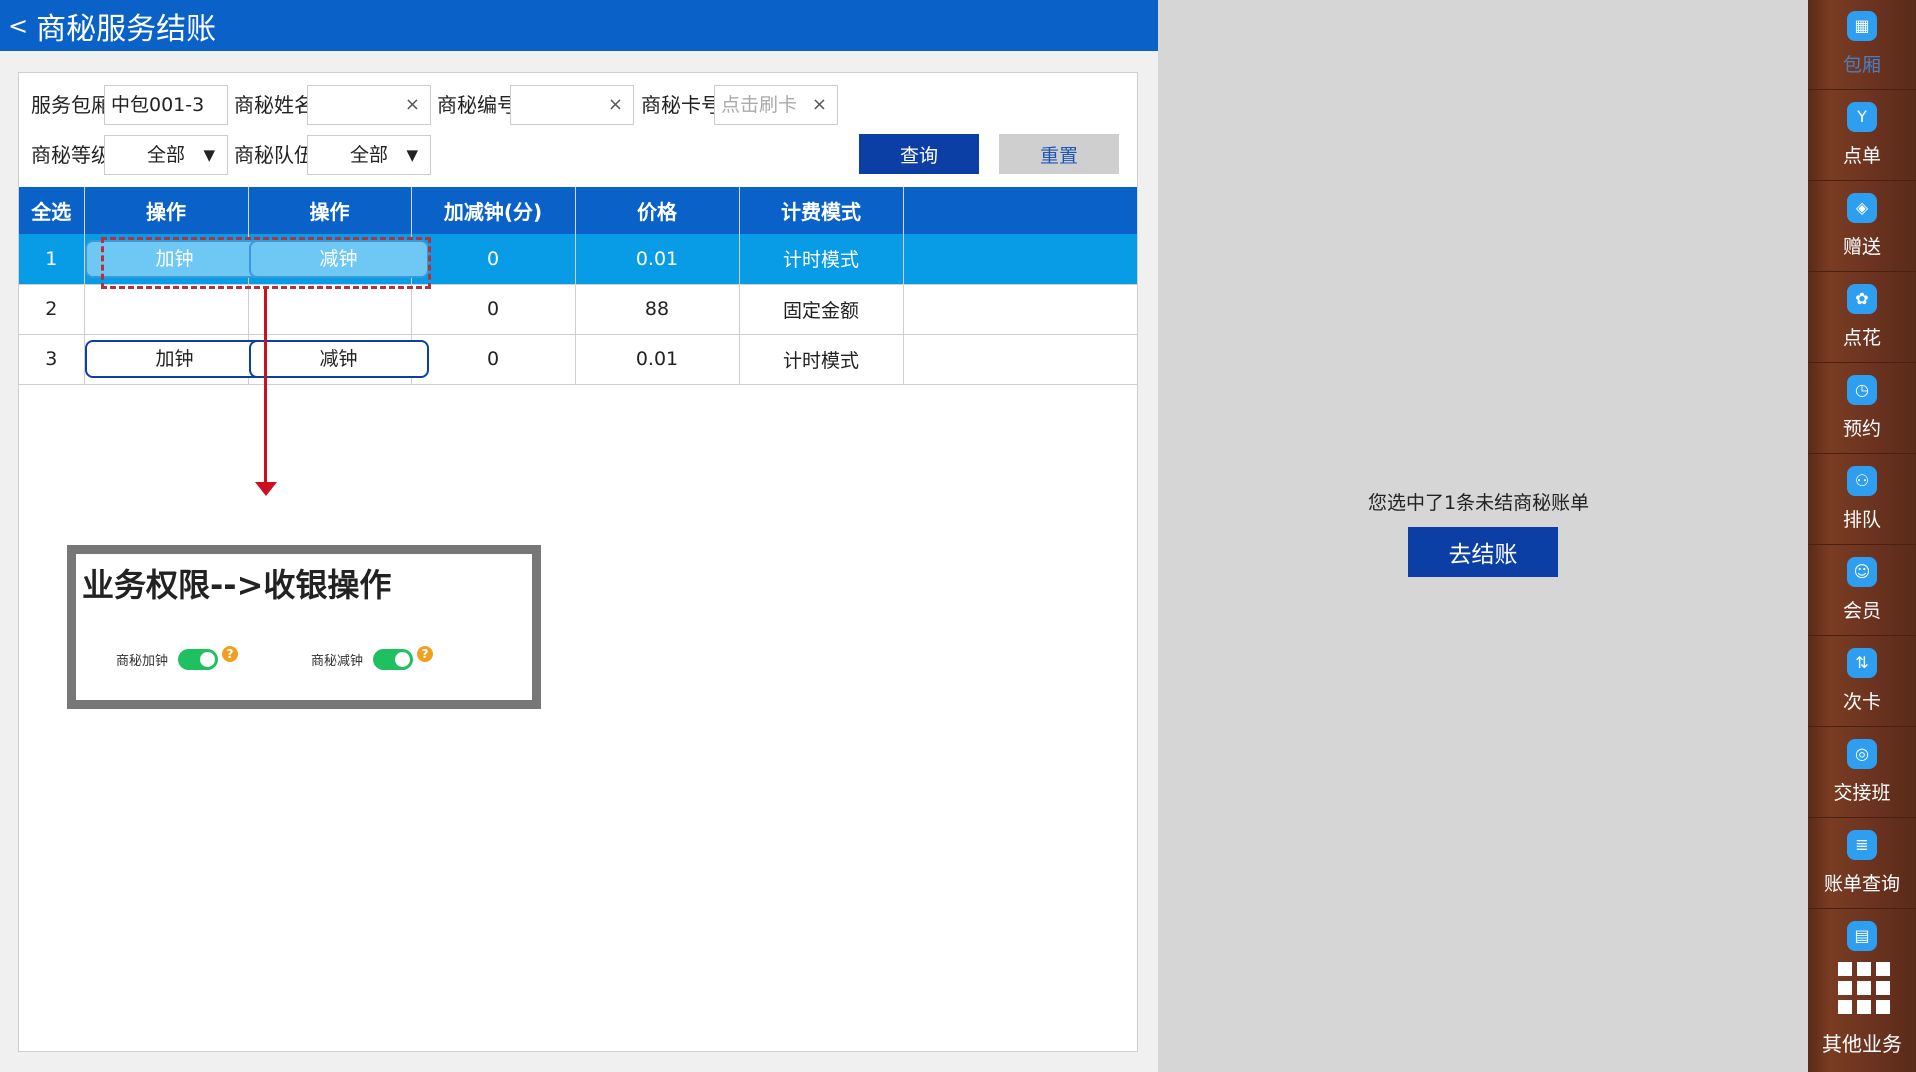 Image resolution: width=1916 pixels, height=1072 pixels. I want to click on nav-item-report: ▤, so click(1862, 935).